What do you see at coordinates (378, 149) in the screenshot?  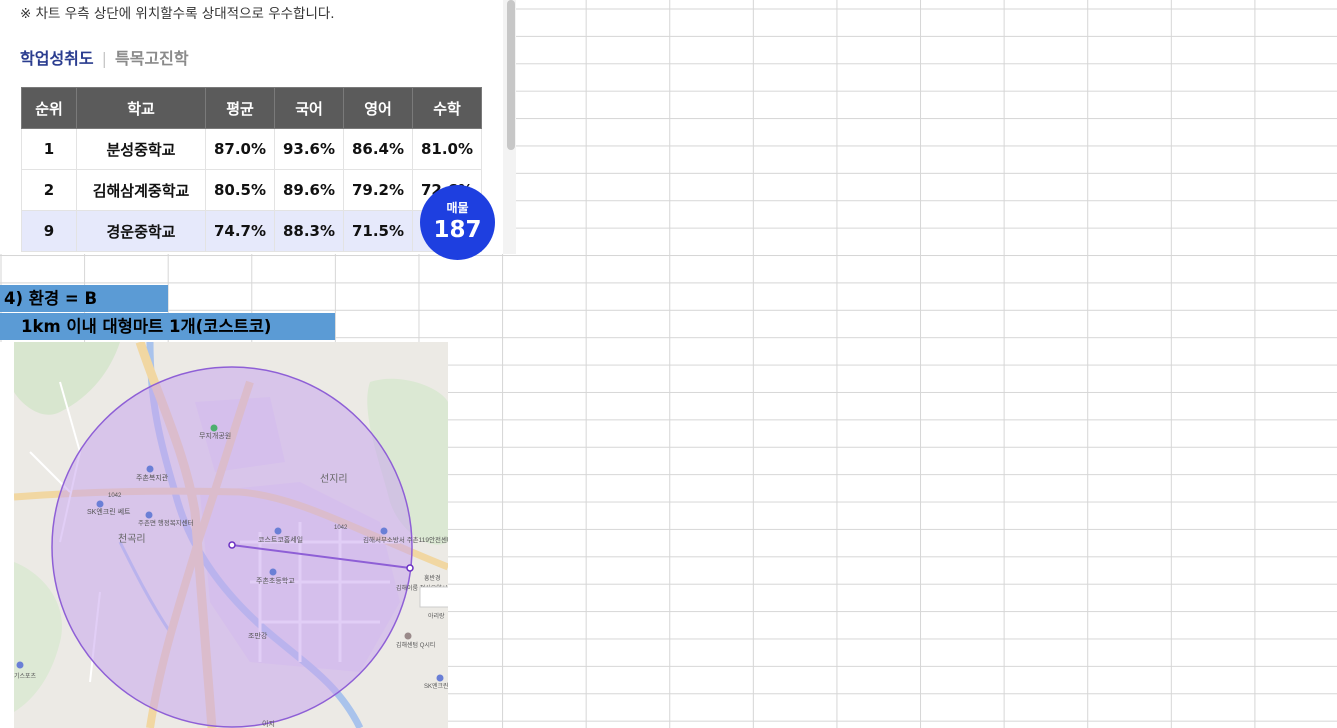 I see `cell-english: 86.4%` at bounding box center [378, 149].